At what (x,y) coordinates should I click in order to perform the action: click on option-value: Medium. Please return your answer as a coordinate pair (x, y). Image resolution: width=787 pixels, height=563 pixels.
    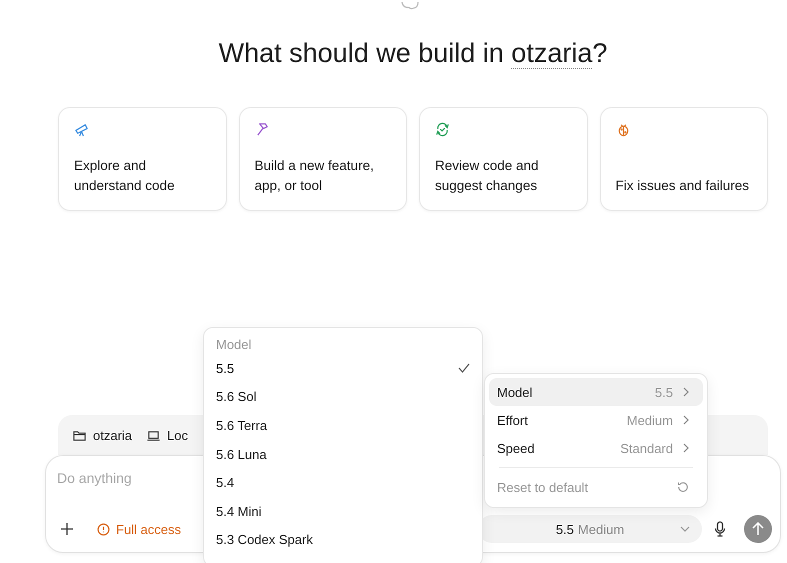
    Looking at the image, I should click on (649, 420).